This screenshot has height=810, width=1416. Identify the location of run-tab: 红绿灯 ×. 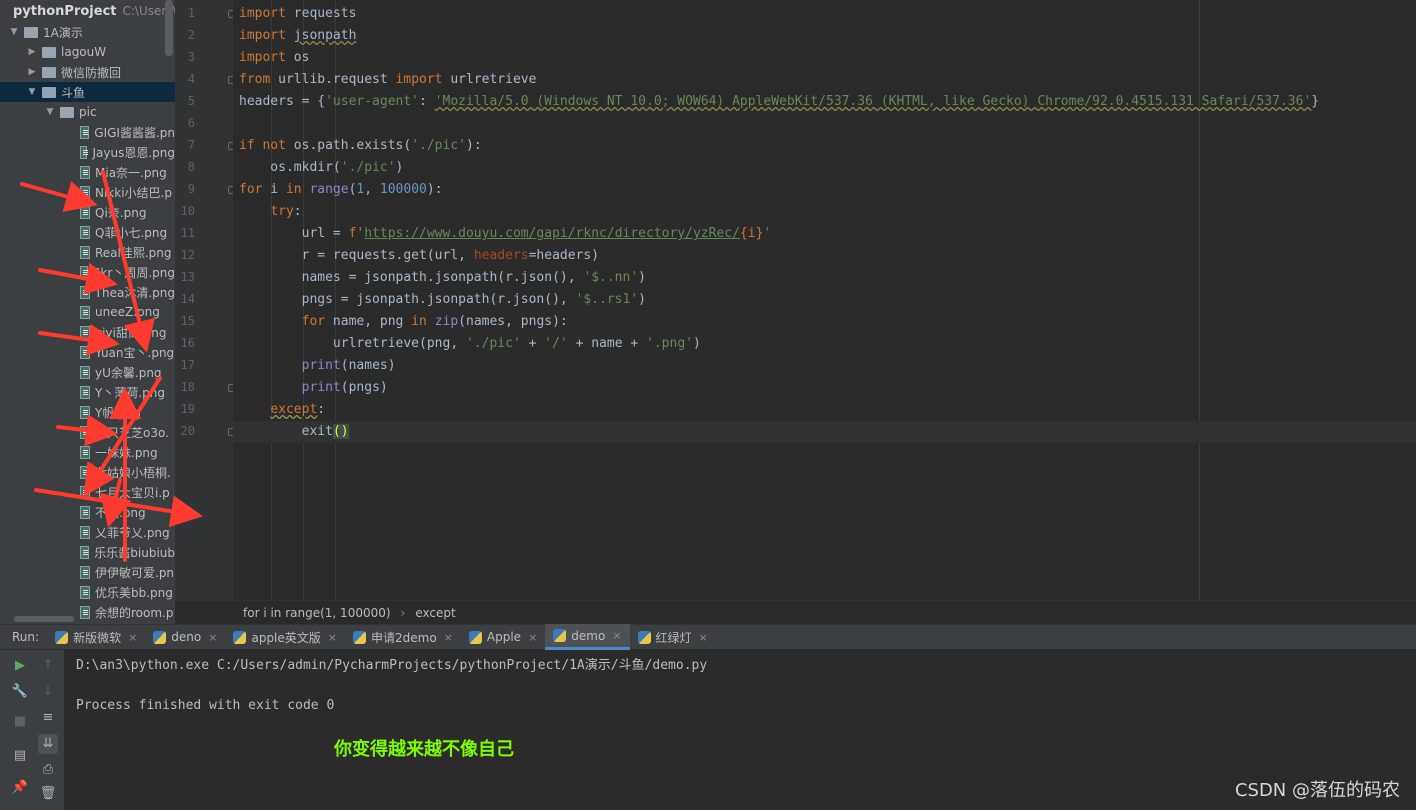
(673, 637).